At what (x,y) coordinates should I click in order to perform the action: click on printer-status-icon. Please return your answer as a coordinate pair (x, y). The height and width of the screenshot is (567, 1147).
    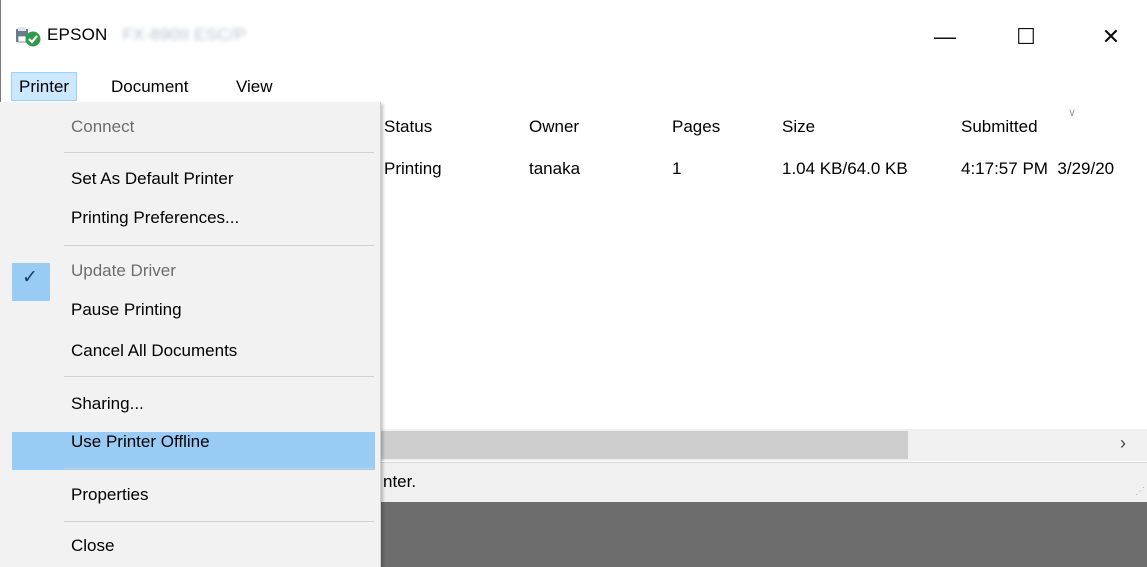
    Looking at the image, I should click on (28, 37).